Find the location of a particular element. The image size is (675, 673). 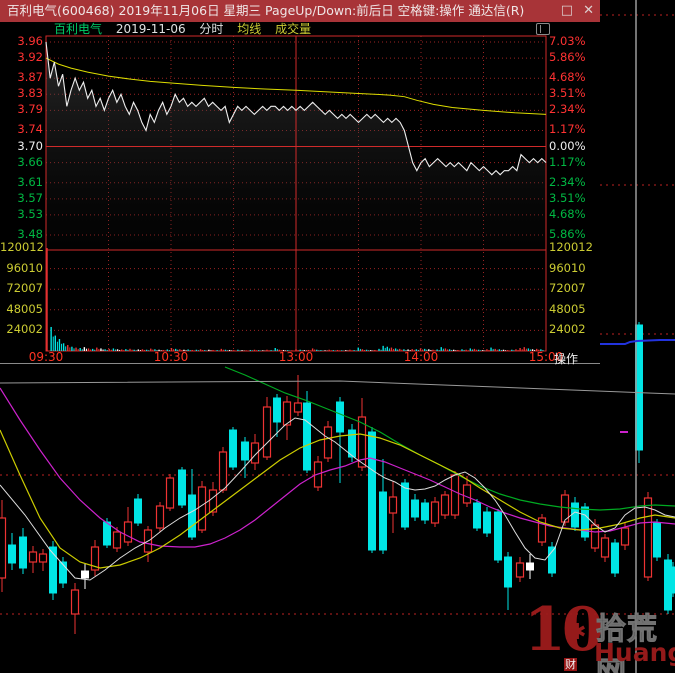

action-button: 操作 is located at coordinates (566, 358).